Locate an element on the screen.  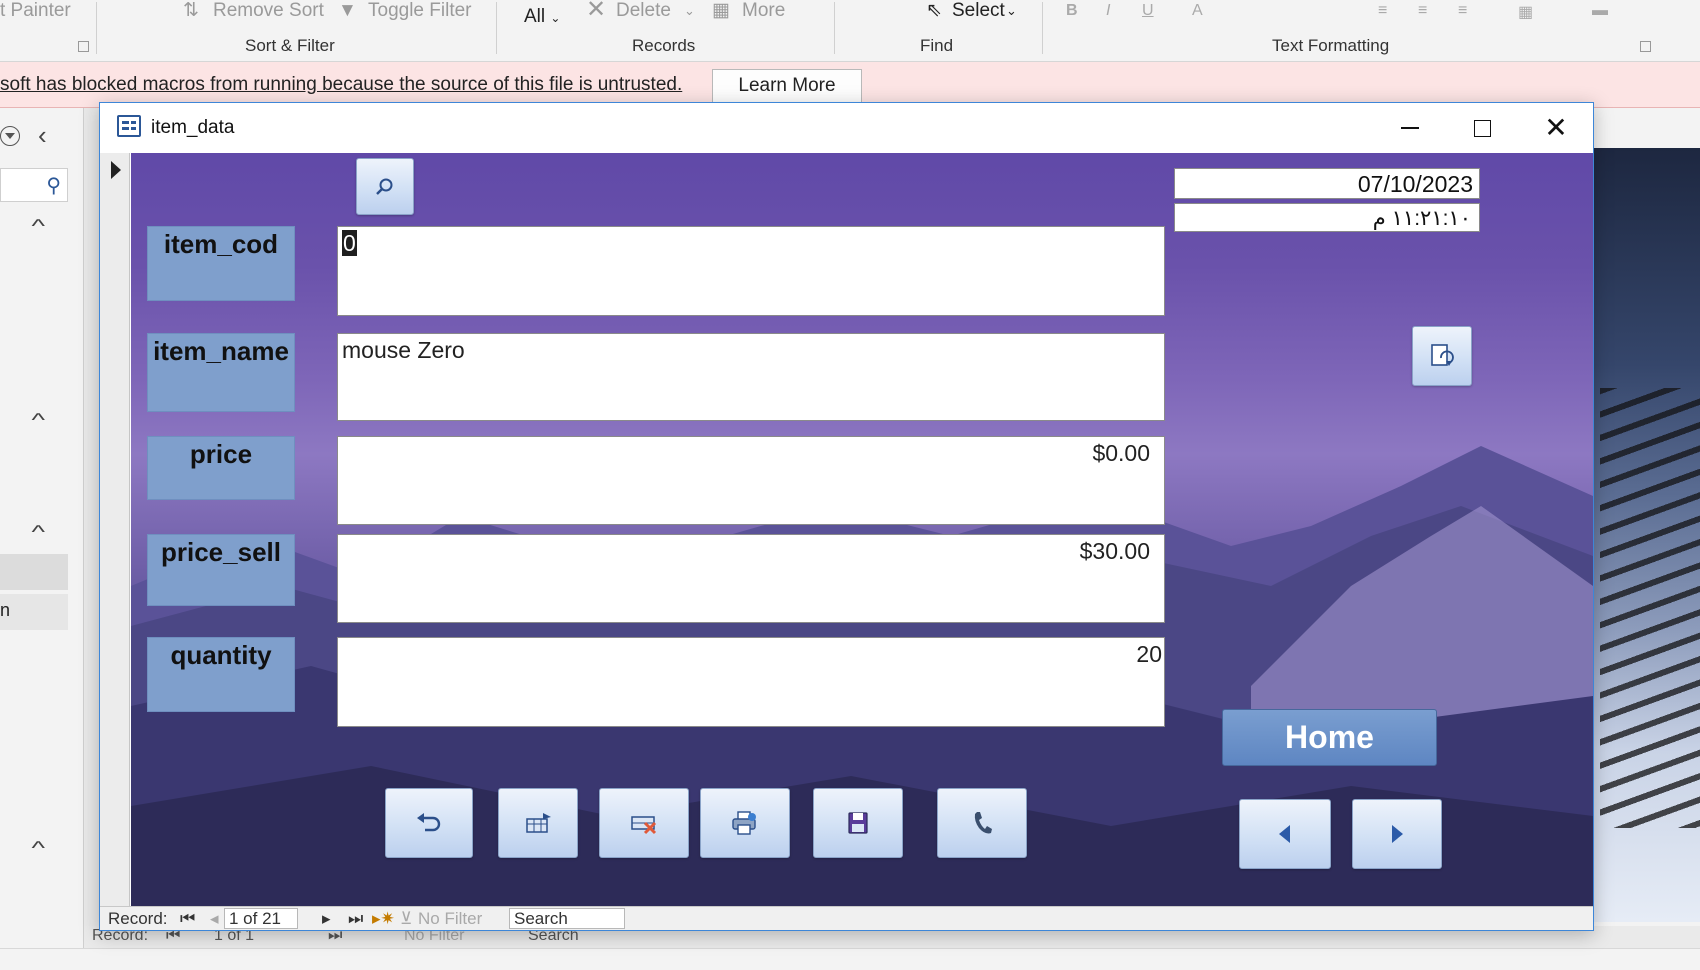
refresh-document-icon is located at coordinates (1442, 355).